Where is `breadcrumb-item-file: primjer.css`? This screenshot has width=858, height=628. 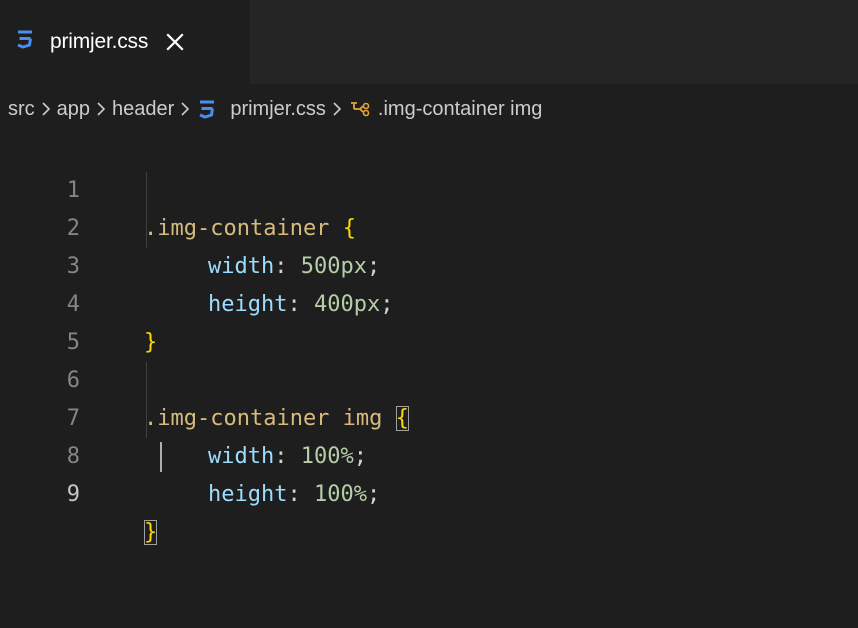
breadcrumb-item-file: primjer.css is located at coordinates (278, 109).